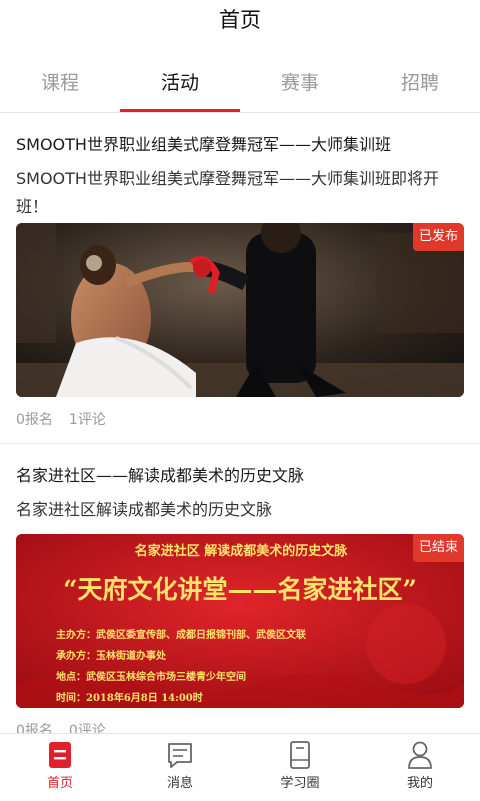 This screenshot has width=480, height=801. I want to click on top-header: 首页, so click(240, 20).